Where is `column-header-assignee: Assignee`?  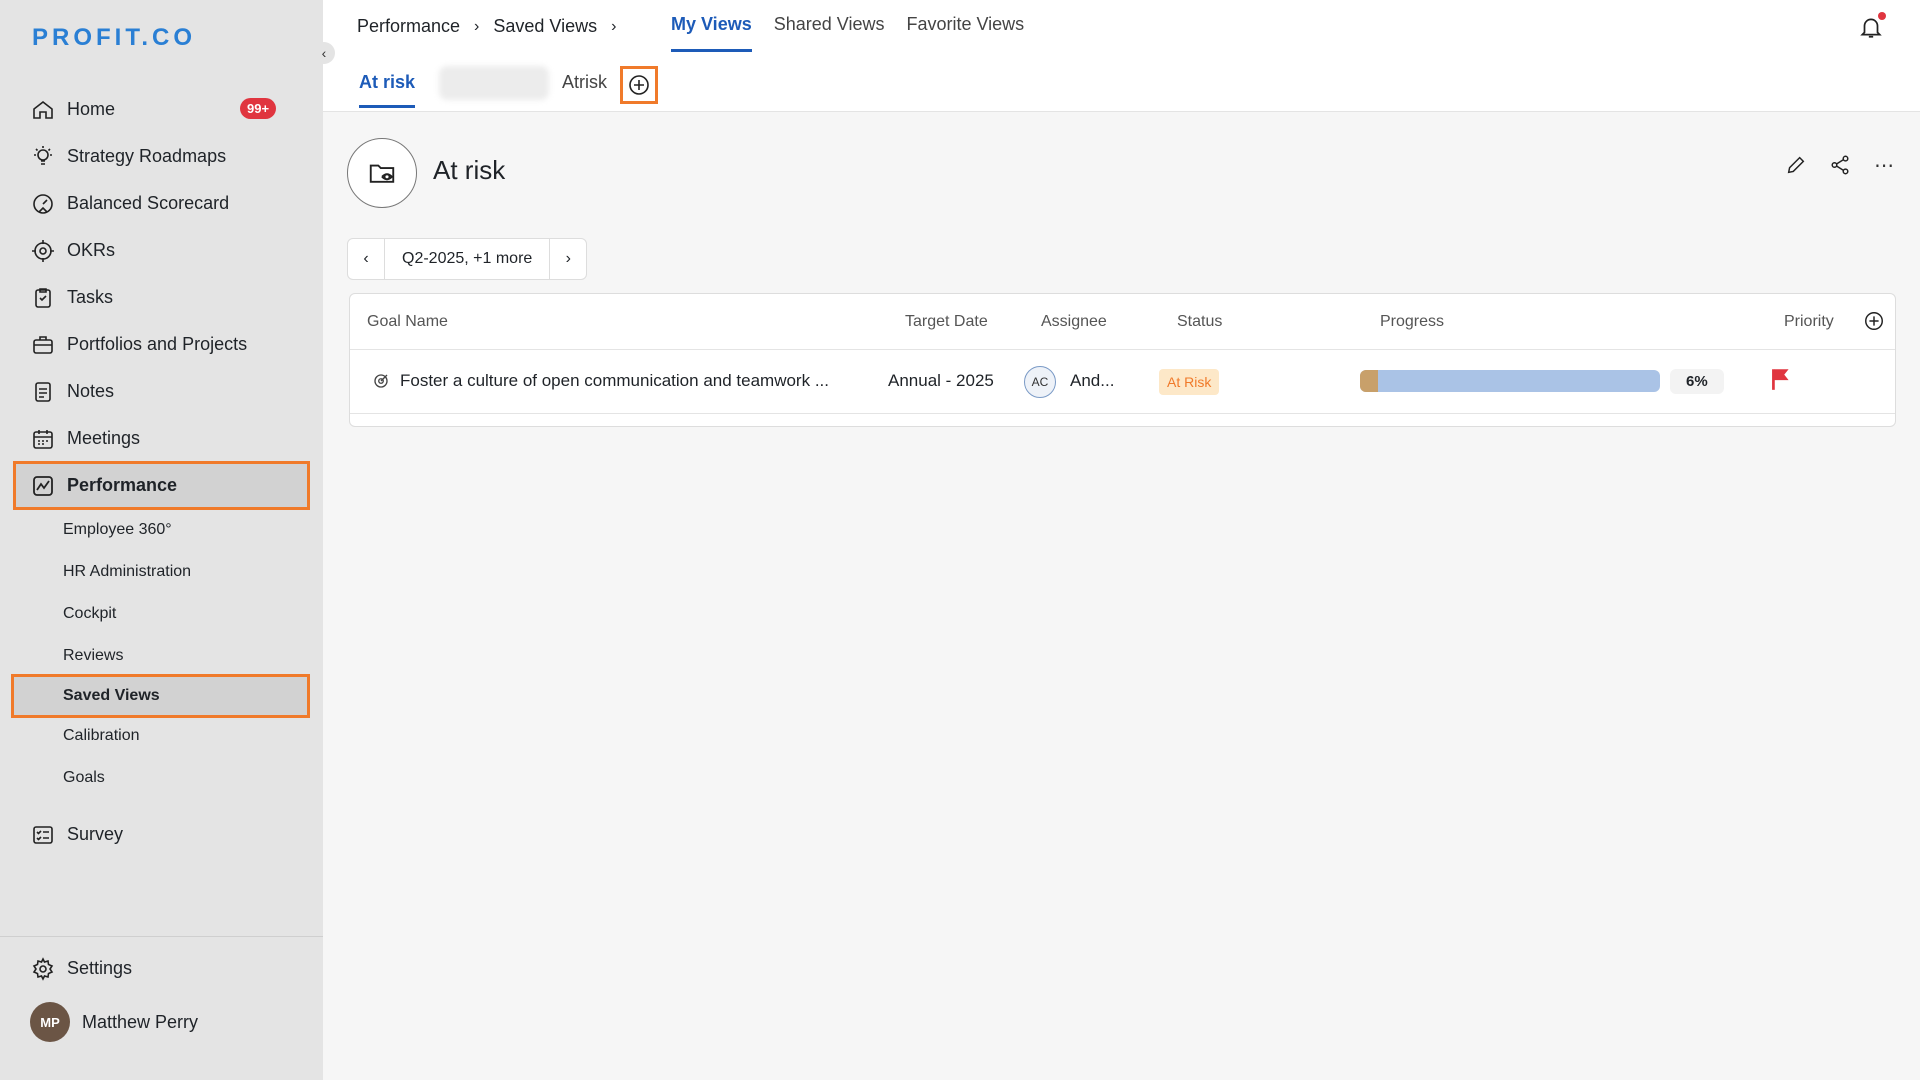 column-header-assignee: Assignee is located at coordinates (1074, 322).